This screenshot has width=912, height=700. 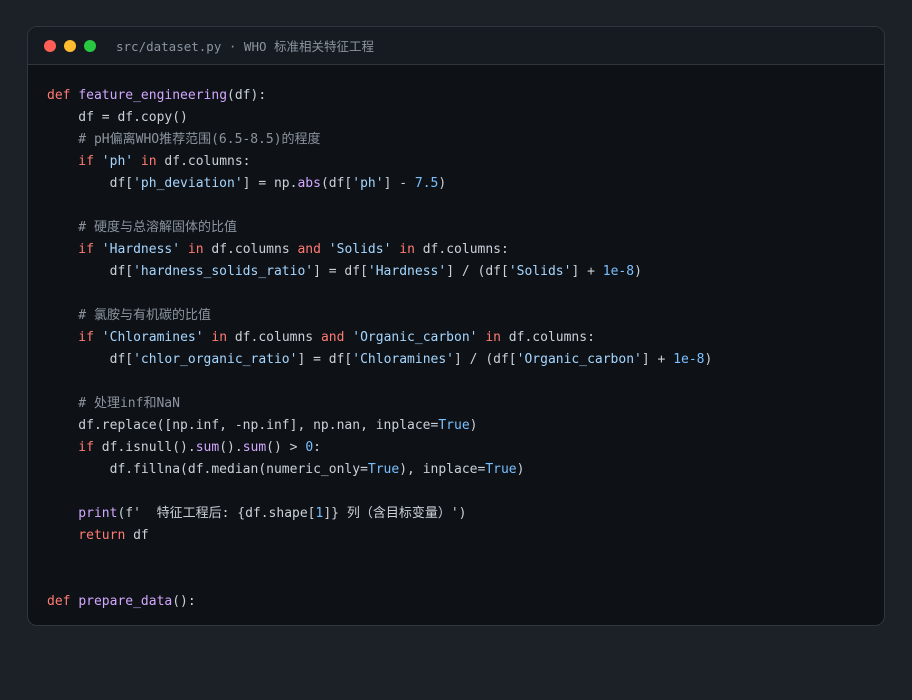 I want to click on code-token: ), inplace=, so click(x=442, y=469).